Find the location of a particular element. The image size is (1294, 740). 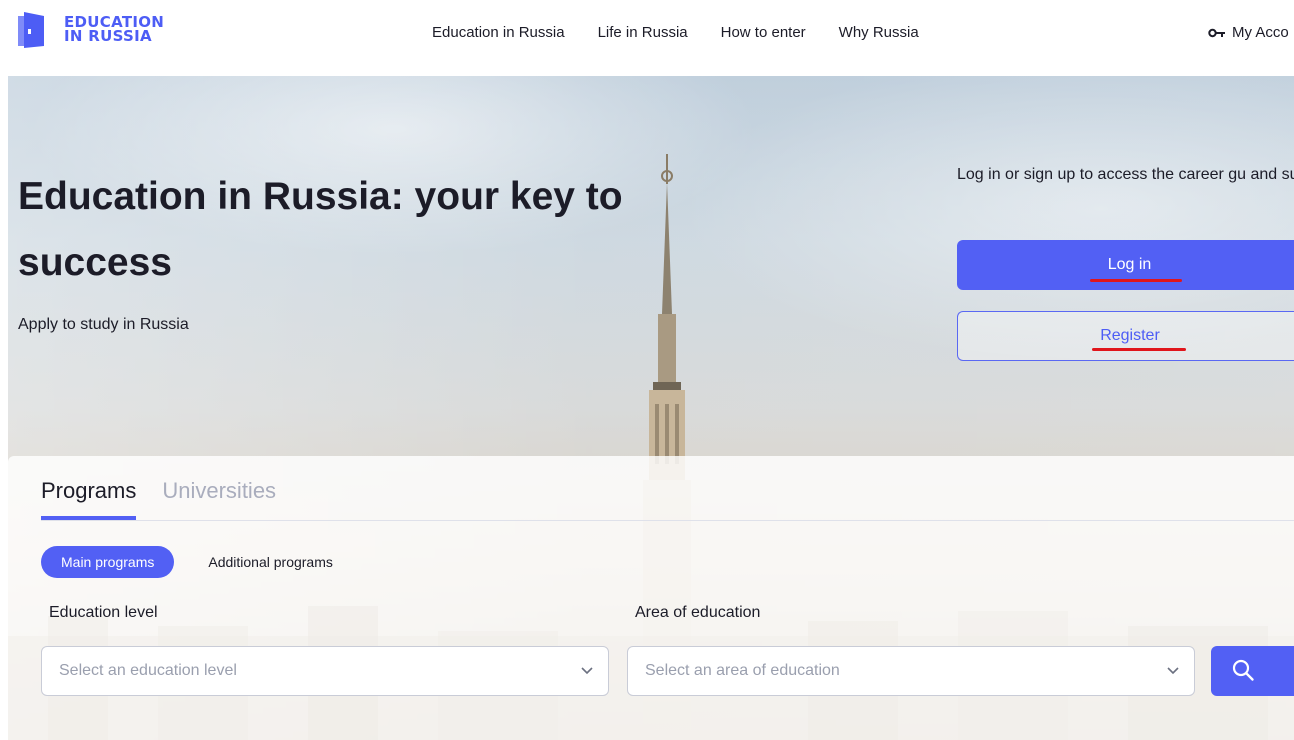

nav-education-in-russia: Education in Russia is located at coordinates (498, 32).